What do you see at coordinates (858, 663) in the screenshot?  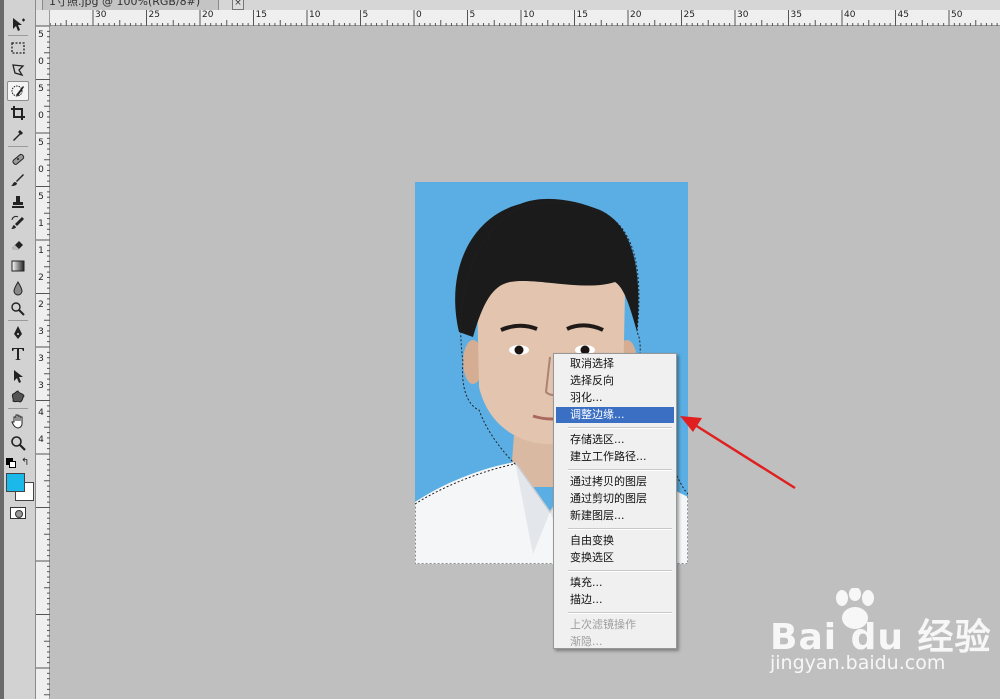 I see `watermark-url: jingyan.baidu.com` at bounding box center [858, 663].